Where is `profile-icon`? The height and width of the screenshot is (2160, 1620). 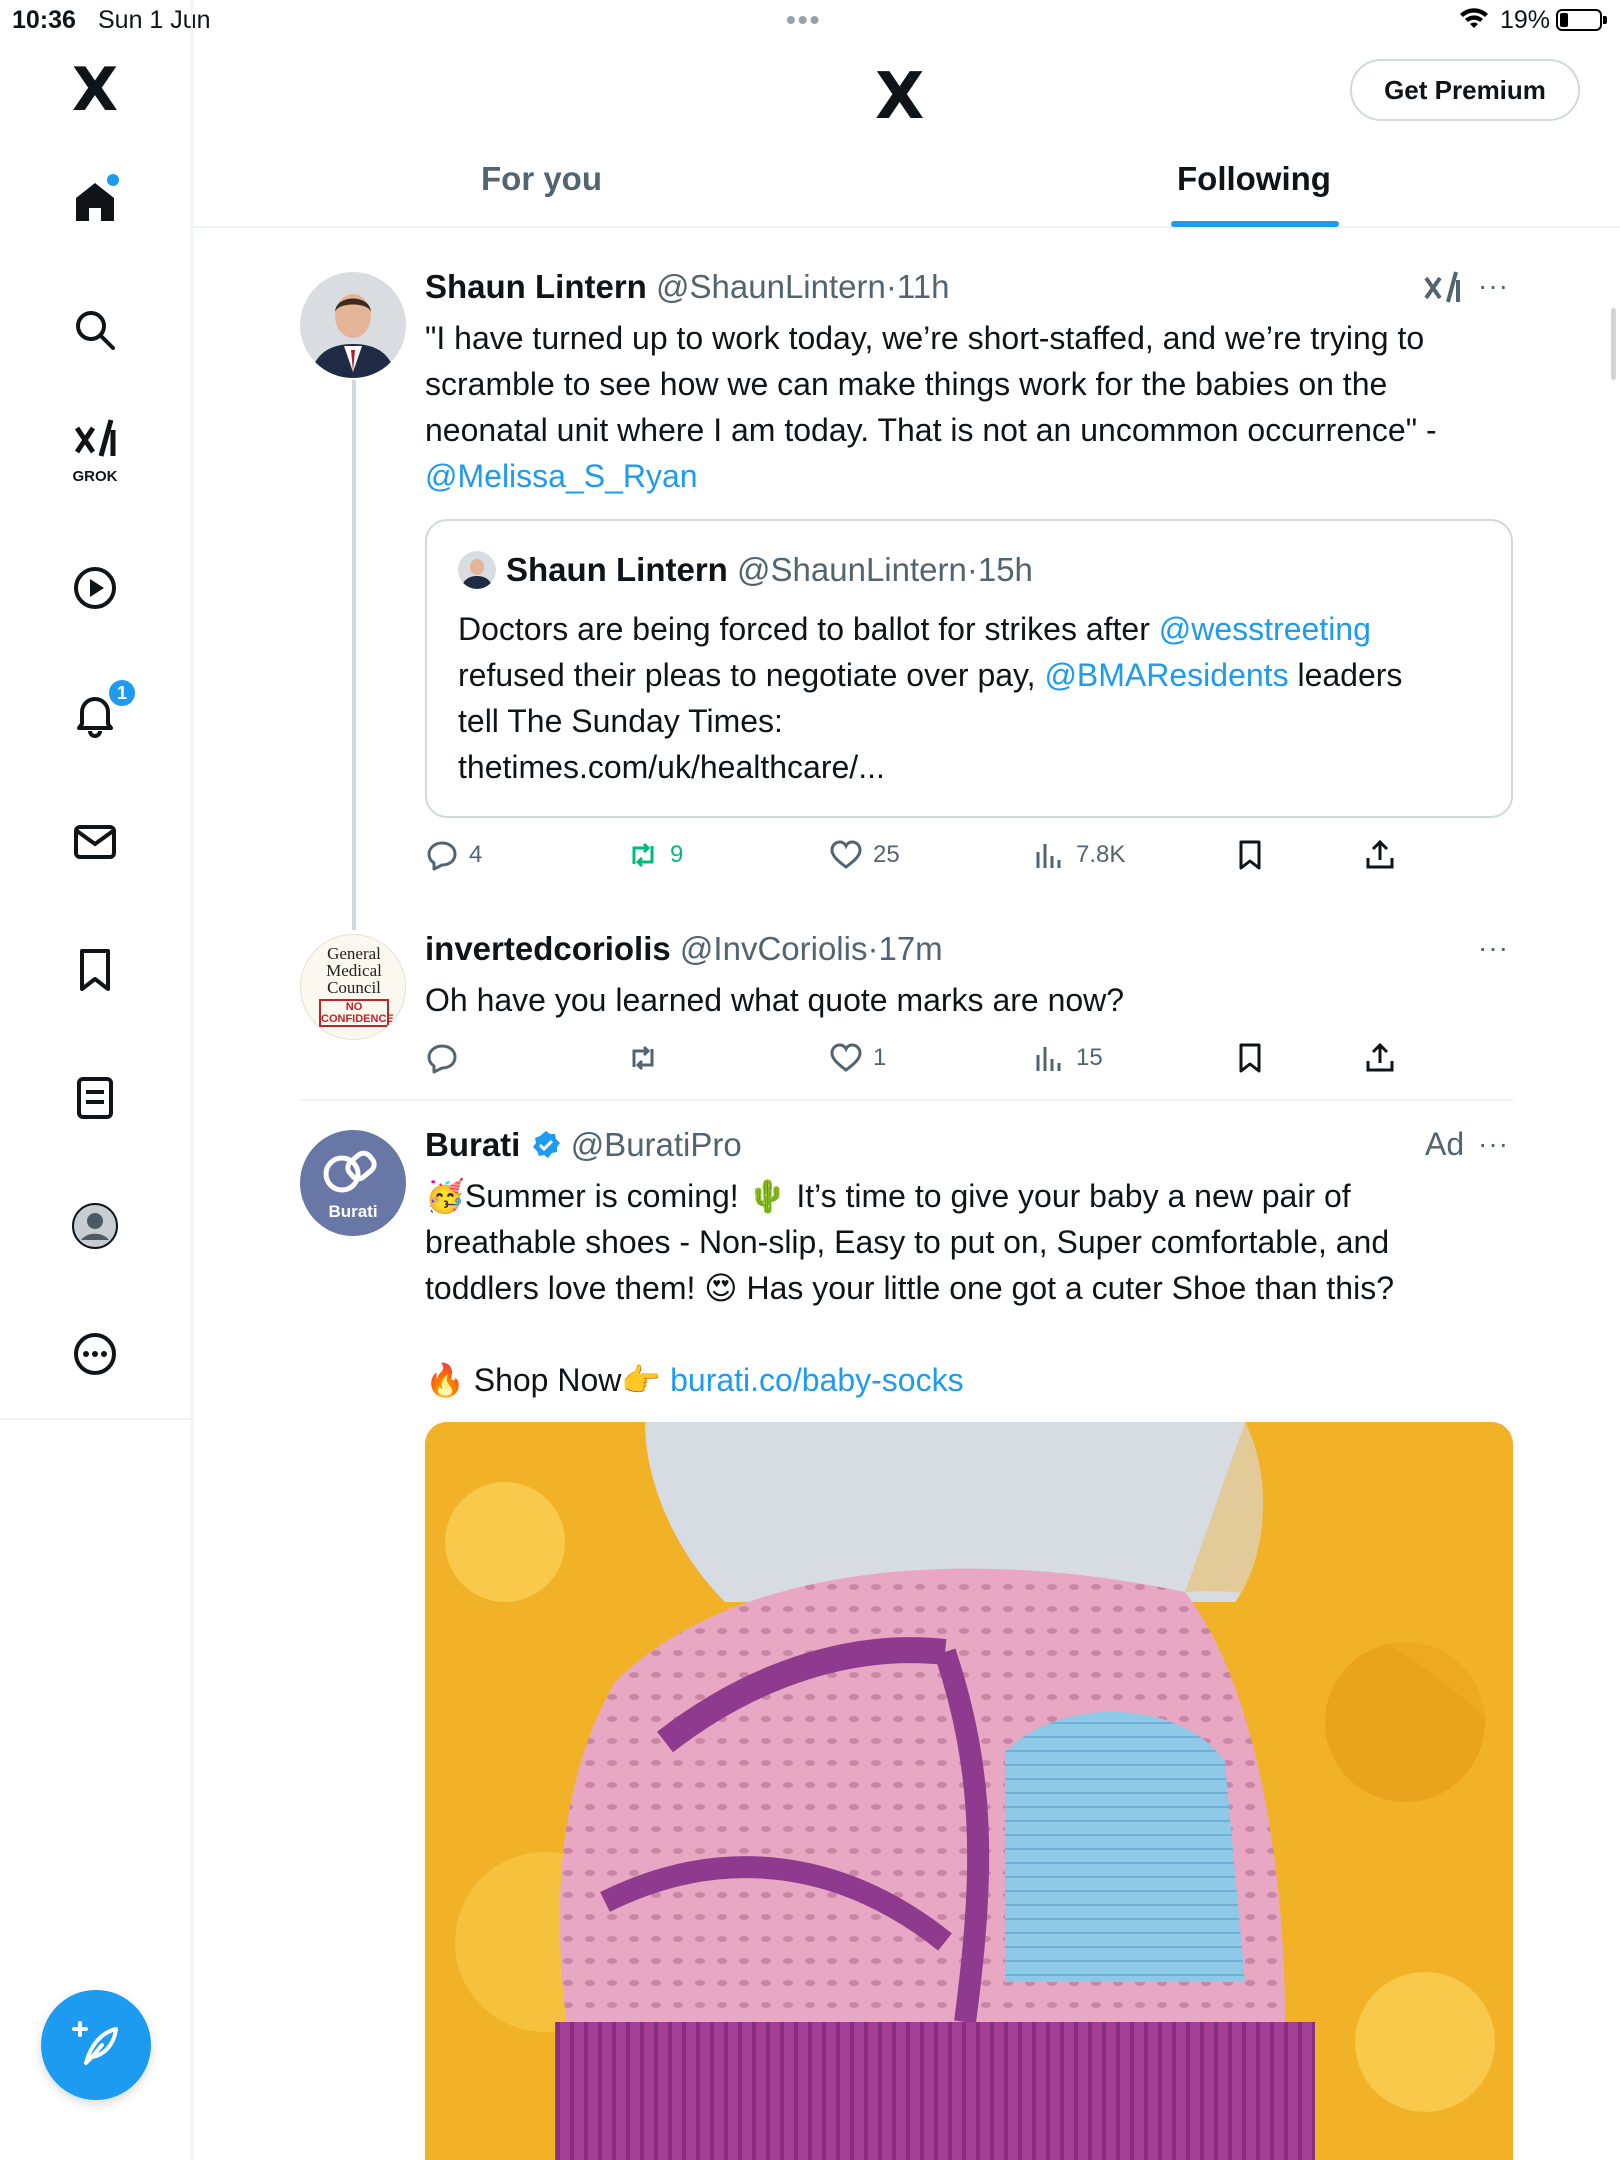
profile-icon is located at coordinates (95, 1226).